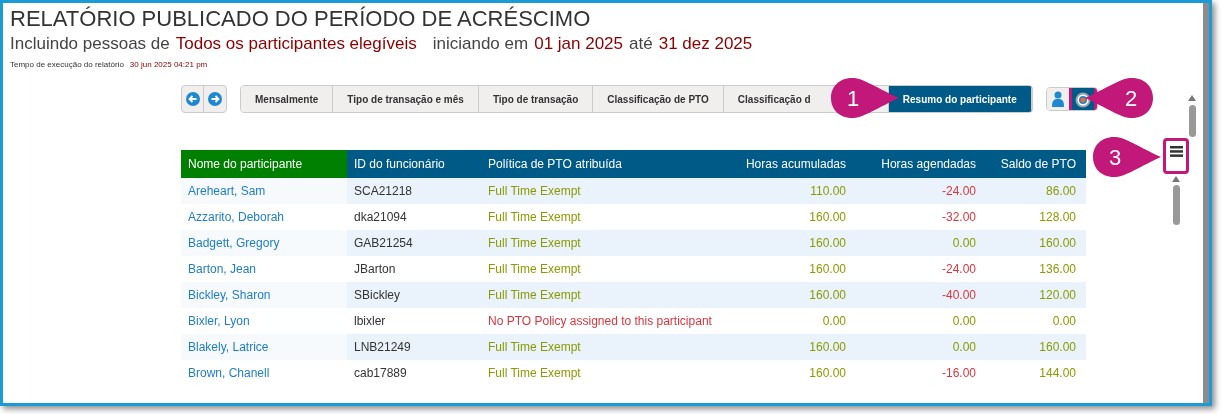 This screenshot has width=1228, height=414. What do you see at coordinates (192, 99) in the screenshot?
I see `left-arrow-icon` at bounding box center [192, 99].